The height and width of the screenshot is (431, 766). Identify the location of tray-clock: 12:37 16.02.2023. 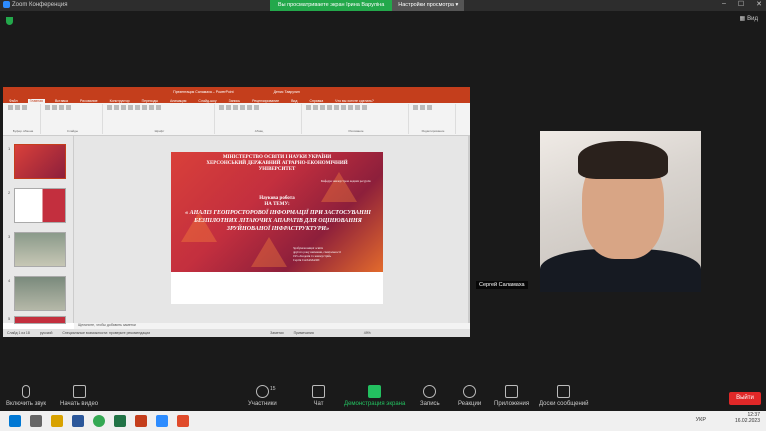
(747, 418).